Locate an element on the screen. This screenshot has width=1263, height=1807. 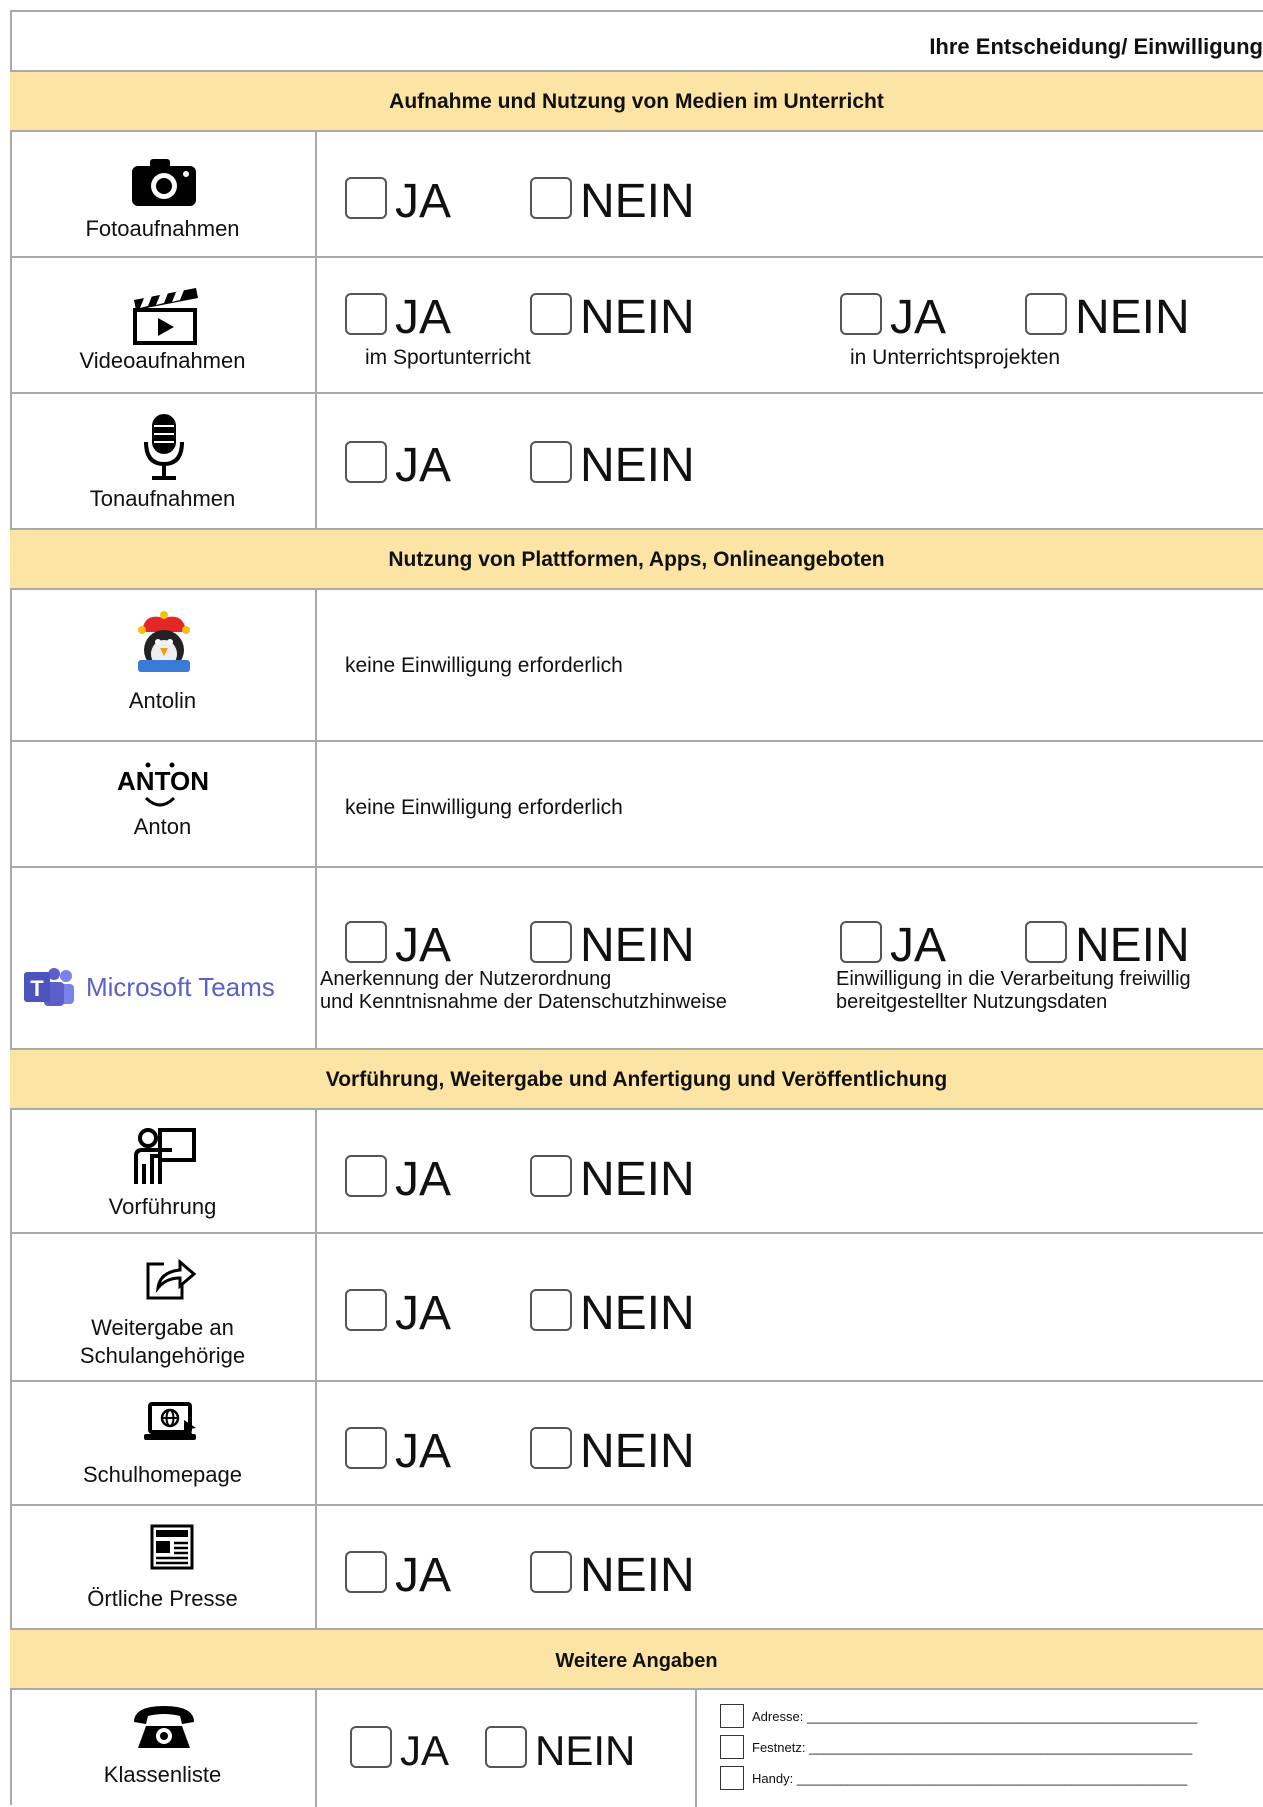
row-label: Fotoaufnahmen is located at coordinates (162, 228).